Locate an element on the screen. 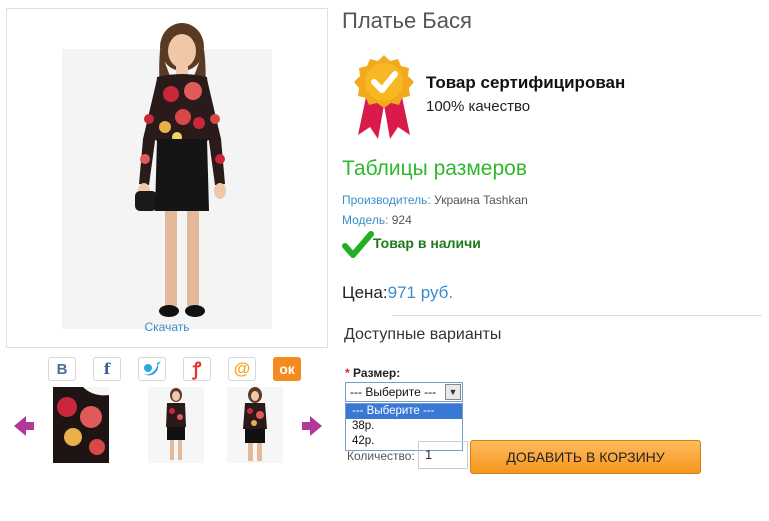  size-option: 38р. is located at coordinates (404, 426).